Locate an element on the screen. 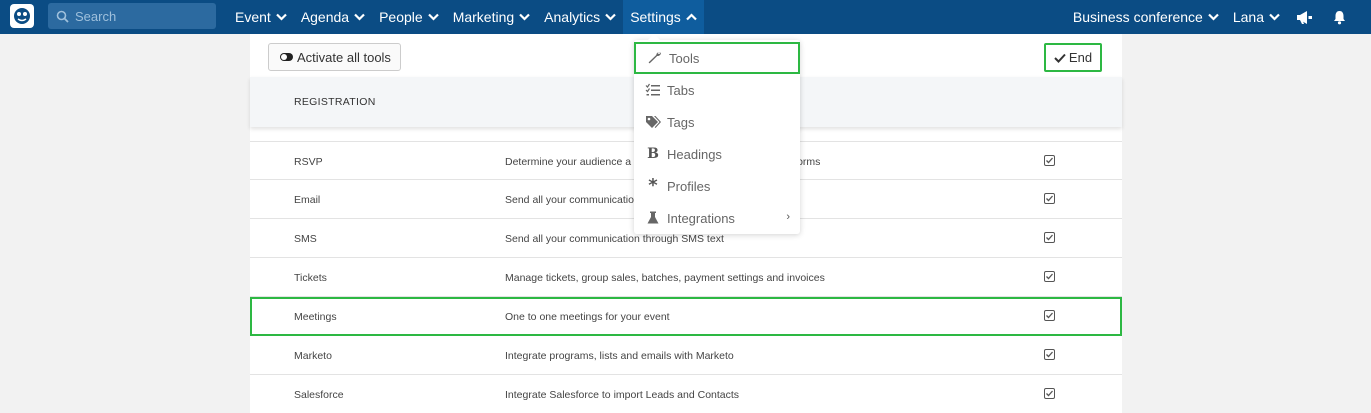 The image size is (1371, 413). tool-description: Send all your communicatio is located at coordinates (569, 200).